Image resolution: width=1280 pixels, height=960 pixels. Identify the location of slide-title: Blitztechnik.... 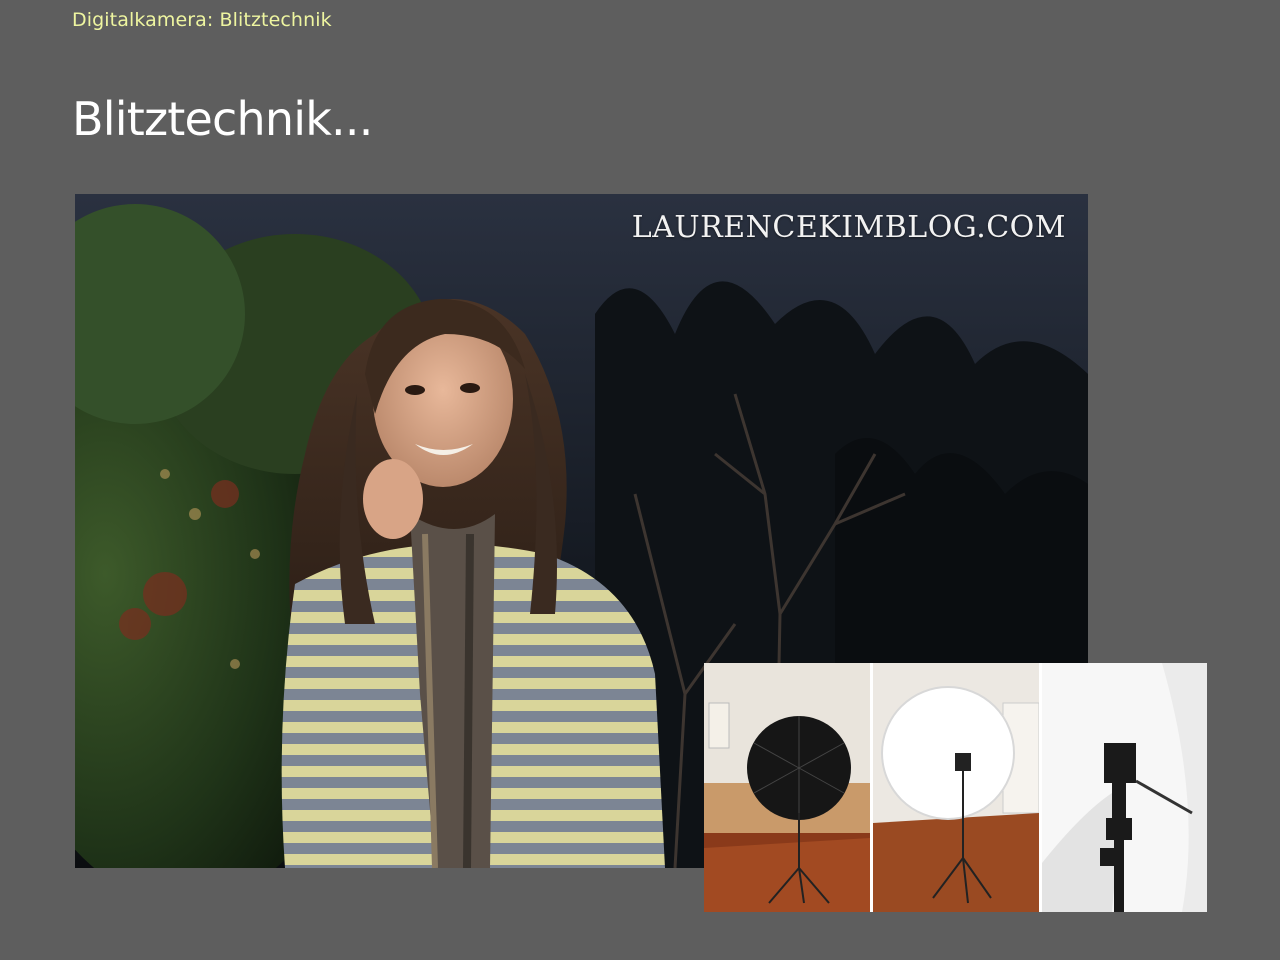
(222, 119).